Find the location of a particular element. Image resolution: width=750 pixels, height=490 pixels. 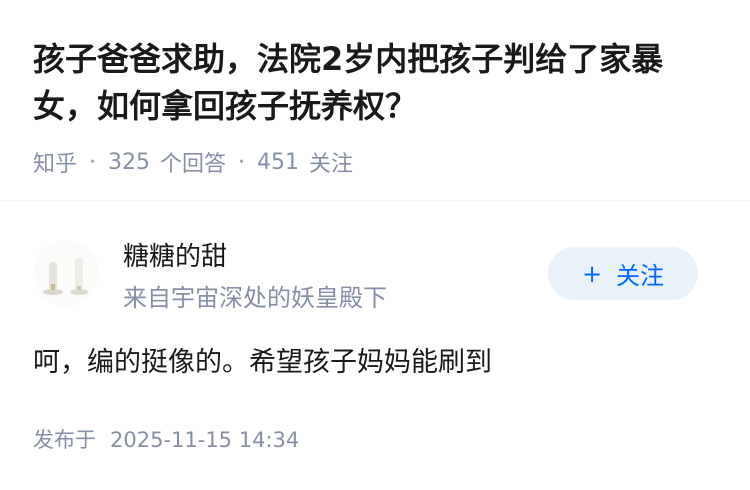

avatar-image is located at coordinates (66, 273).